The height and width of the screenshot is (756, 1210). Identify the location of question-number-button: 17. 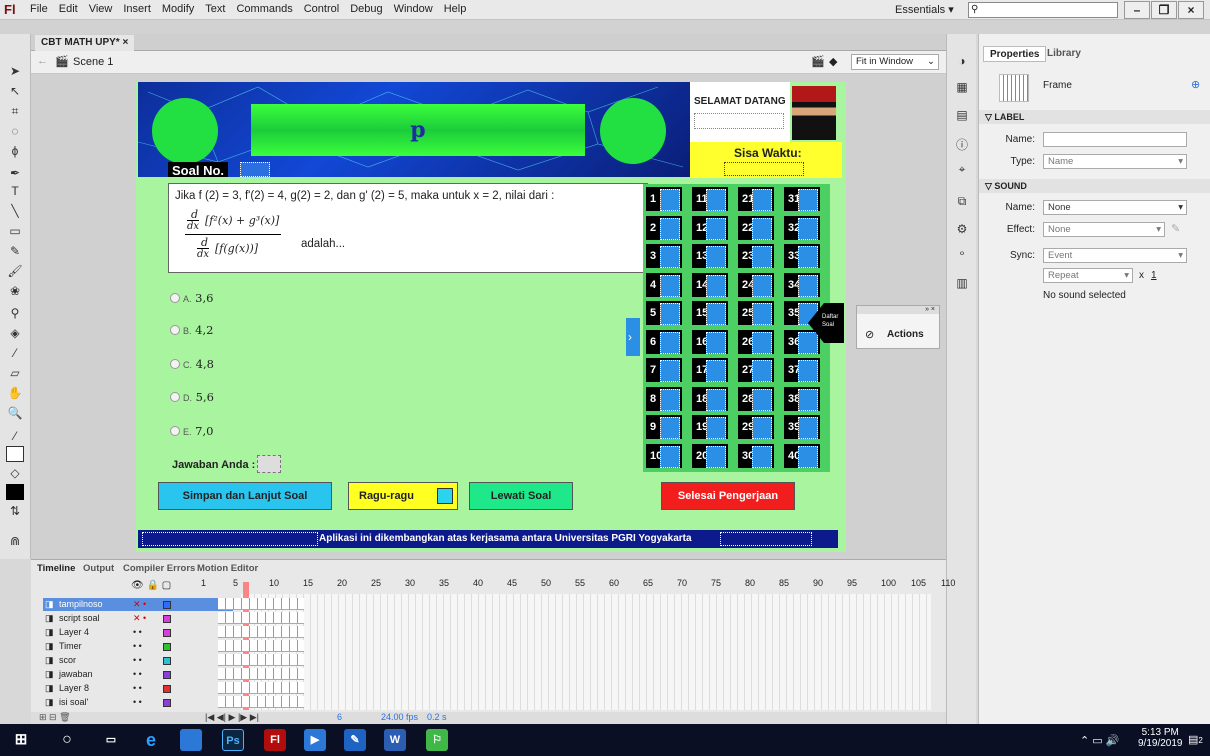
(710, 370).